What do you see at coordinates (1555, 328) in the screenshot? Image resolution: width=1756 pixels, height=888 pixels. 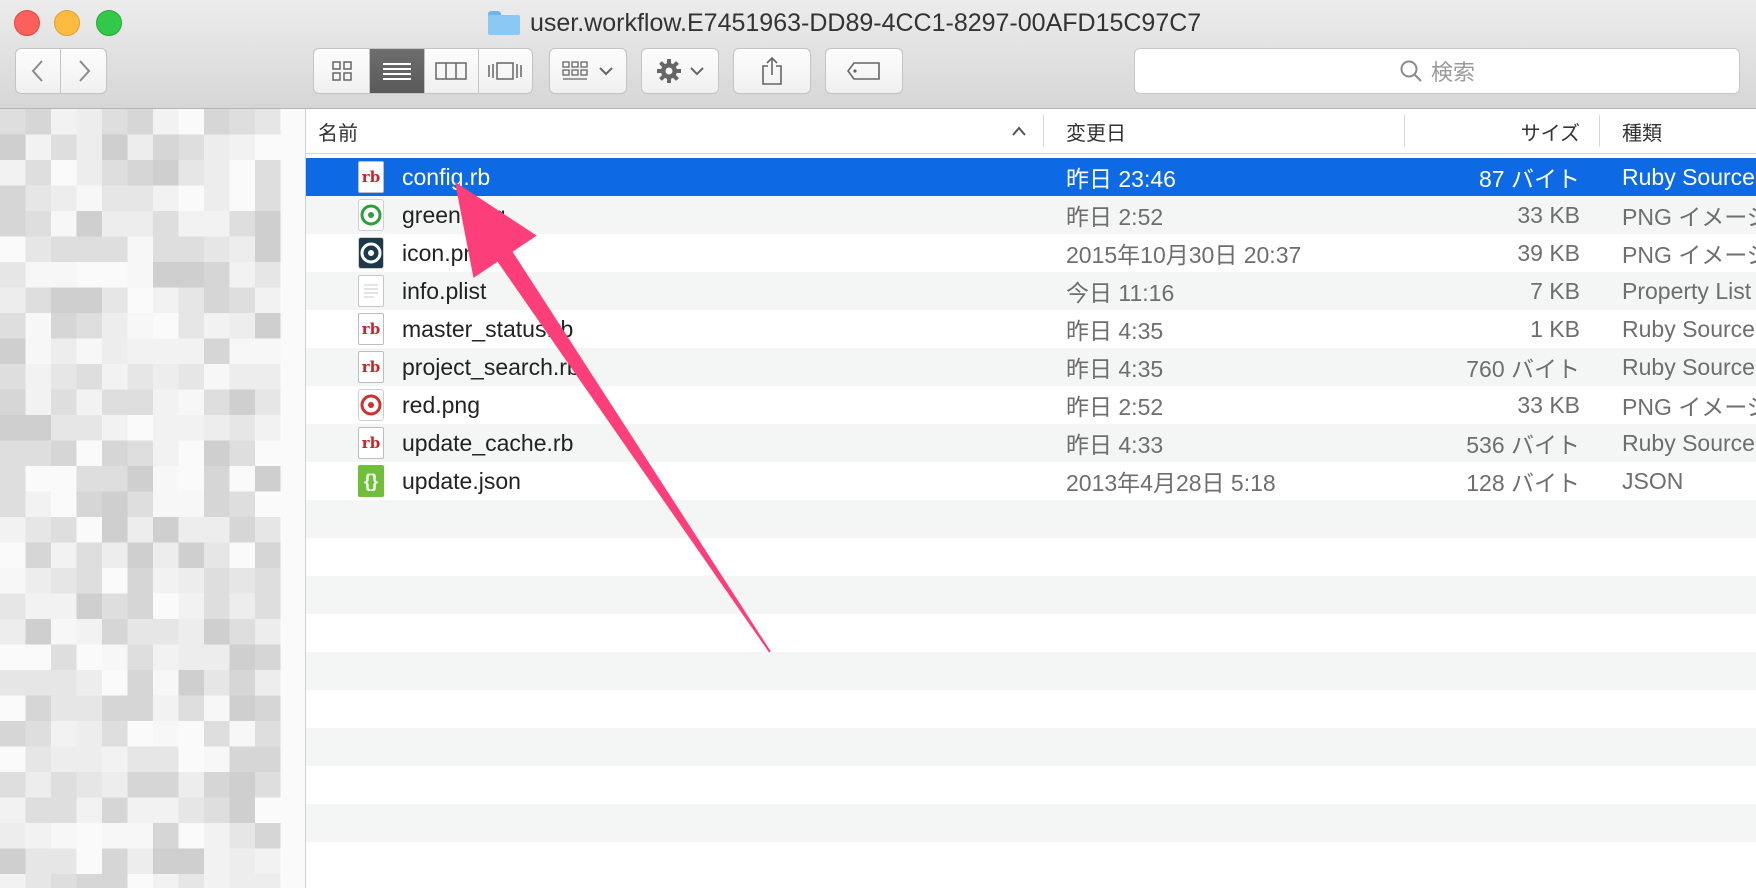 I see `file-size: 1 KB` at bounding box center [1555, 328].